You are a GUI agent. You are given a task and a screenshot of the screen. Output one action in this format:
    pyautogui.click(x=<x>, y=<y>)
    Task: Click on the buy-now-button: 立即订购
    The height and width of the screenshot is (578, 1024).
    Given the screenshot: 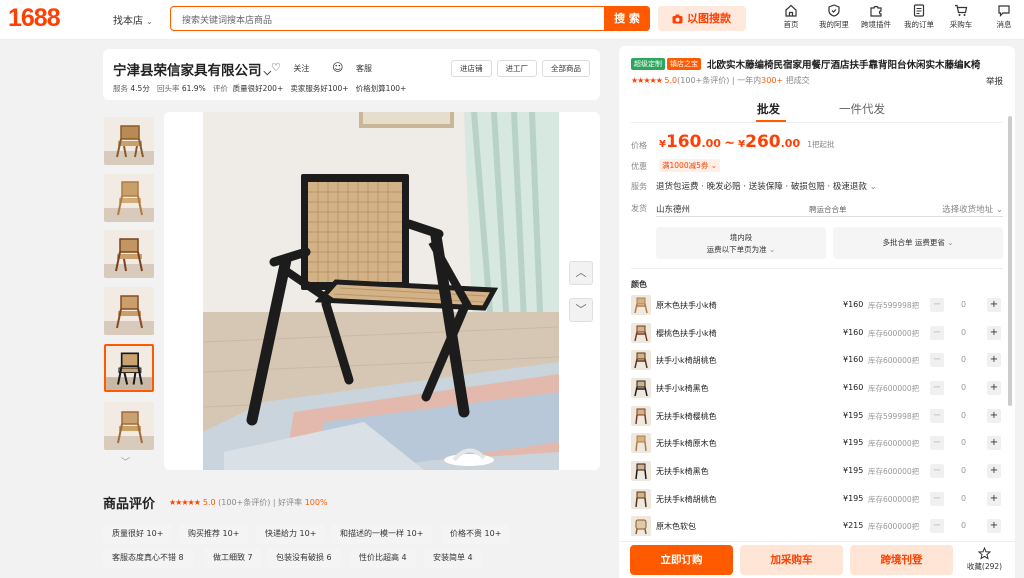 What is the action you would take?
    pyautogui.click(x=681, y=560)
    